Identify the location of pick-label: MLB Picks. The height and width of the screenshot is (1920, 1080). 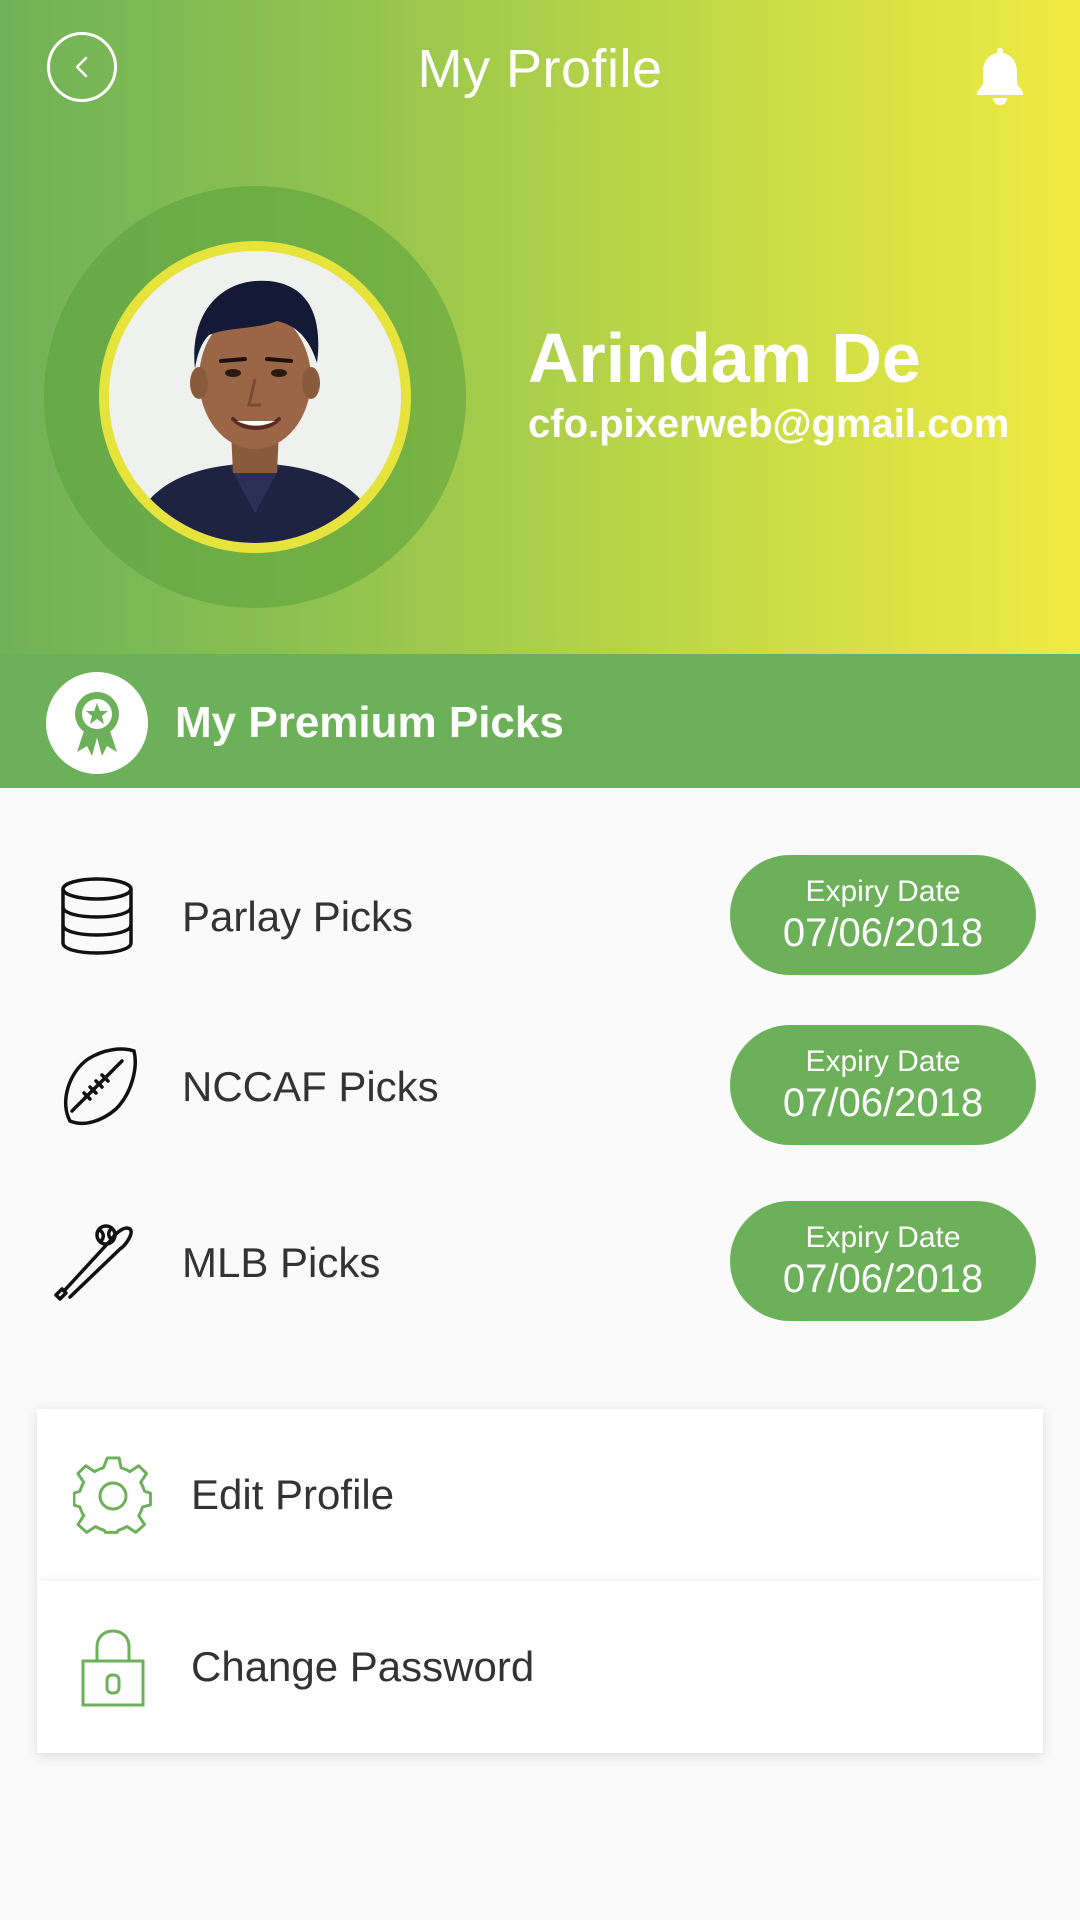
(281, 1262).